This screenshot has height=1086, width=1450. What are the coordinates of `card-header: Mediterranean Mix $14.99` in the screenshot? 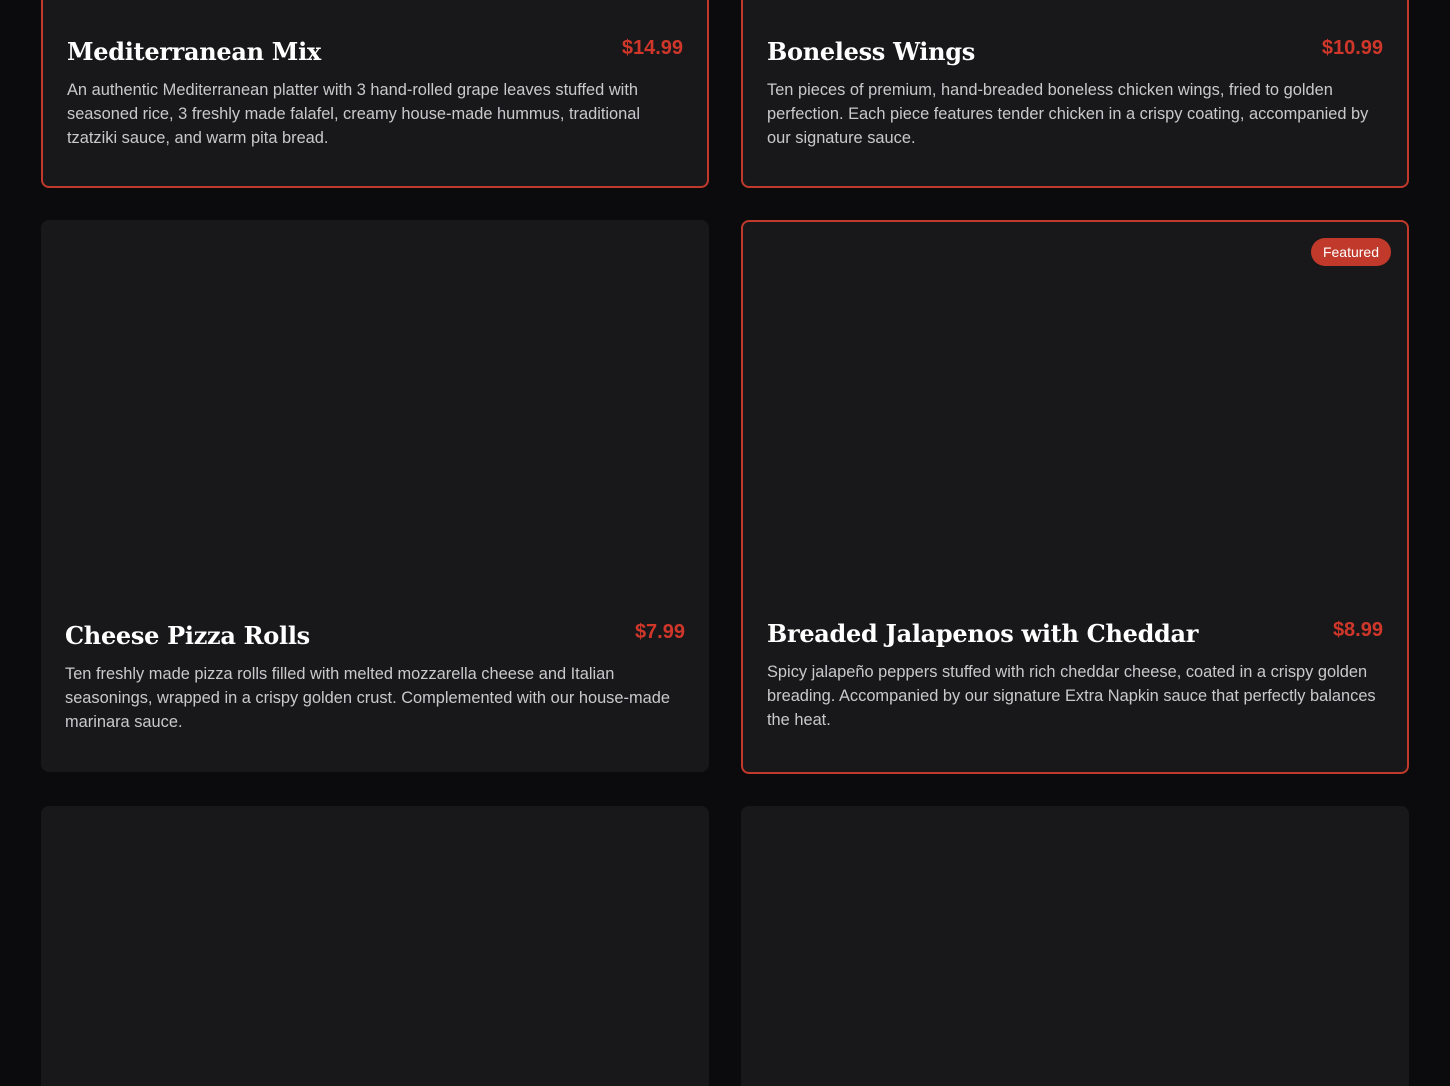 It's located at (375, 52).